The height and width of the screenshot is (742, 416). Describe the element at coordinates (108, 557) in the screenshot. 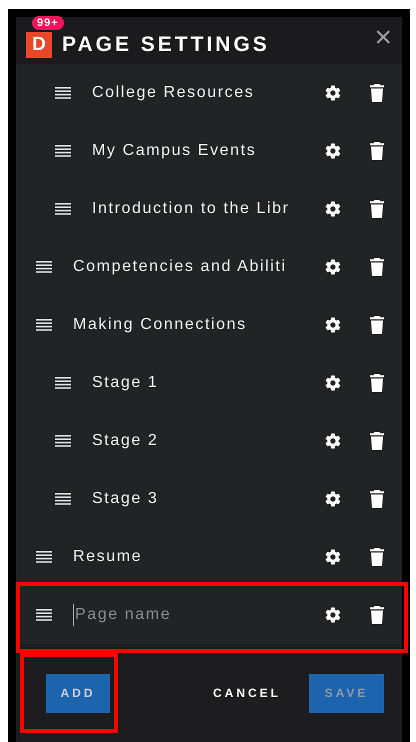

I see `page-name: Resume` at that location.